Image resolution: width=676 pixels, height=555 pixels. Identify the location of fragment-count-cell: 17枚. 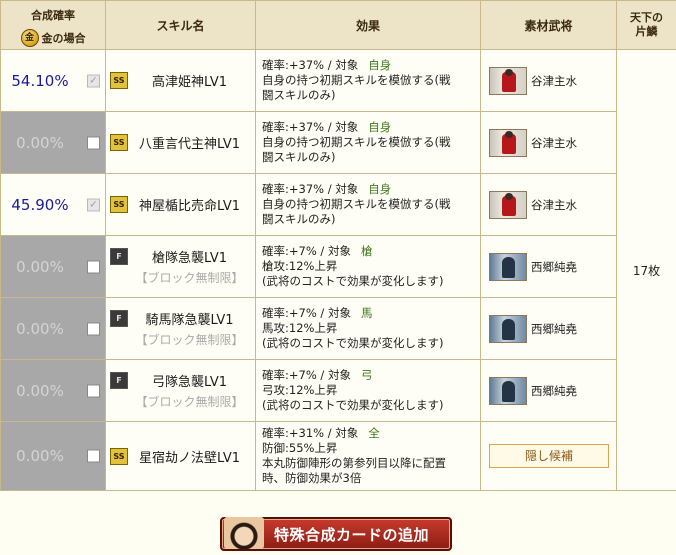
(646, 270).